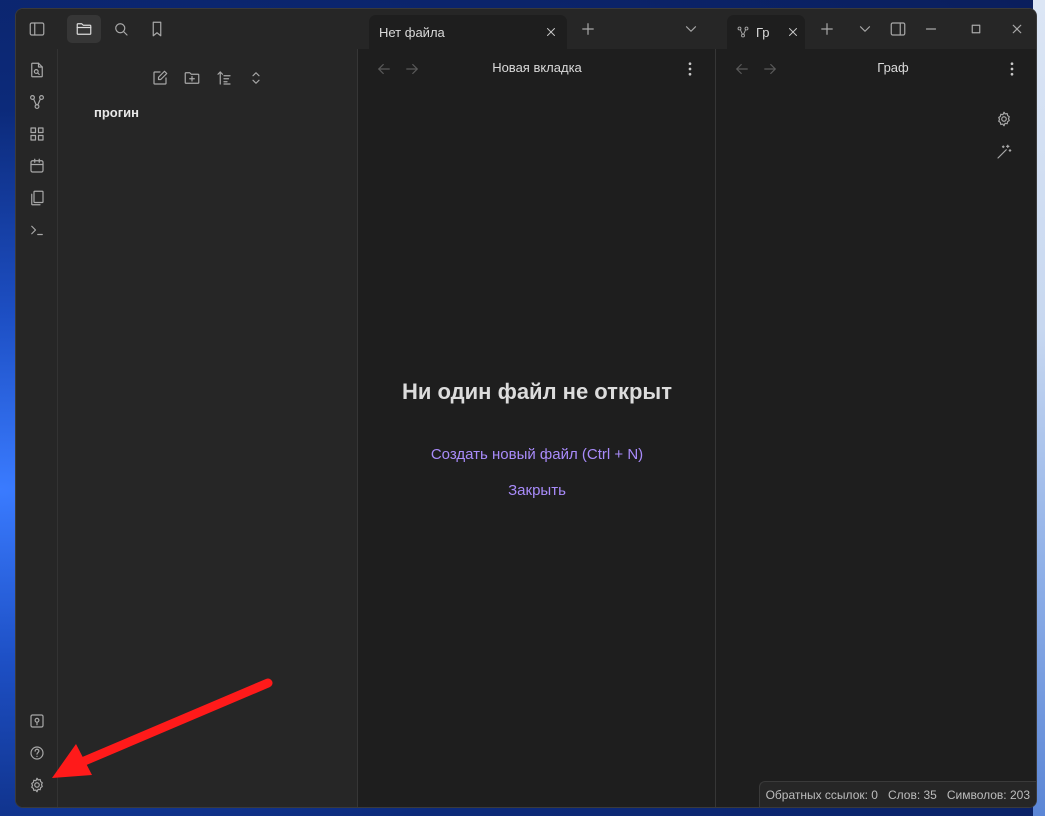 The width and height of the screenshot is (1045, 816). Describe the element at coordinates (84, 29) in the screenshot. I see `folder-icon` at that location.